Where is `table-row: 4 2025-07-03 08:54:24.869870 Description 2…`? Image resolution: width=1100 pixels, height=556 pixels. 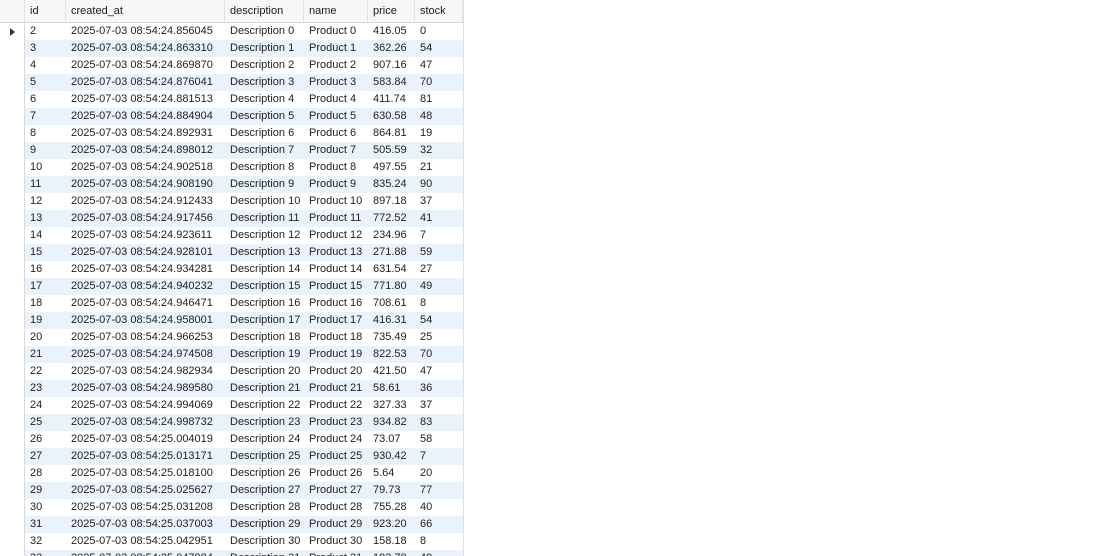
table-row: 4 2025-07-03 08:54:24.869870 Description 2… is located at coordinates (231, 65).